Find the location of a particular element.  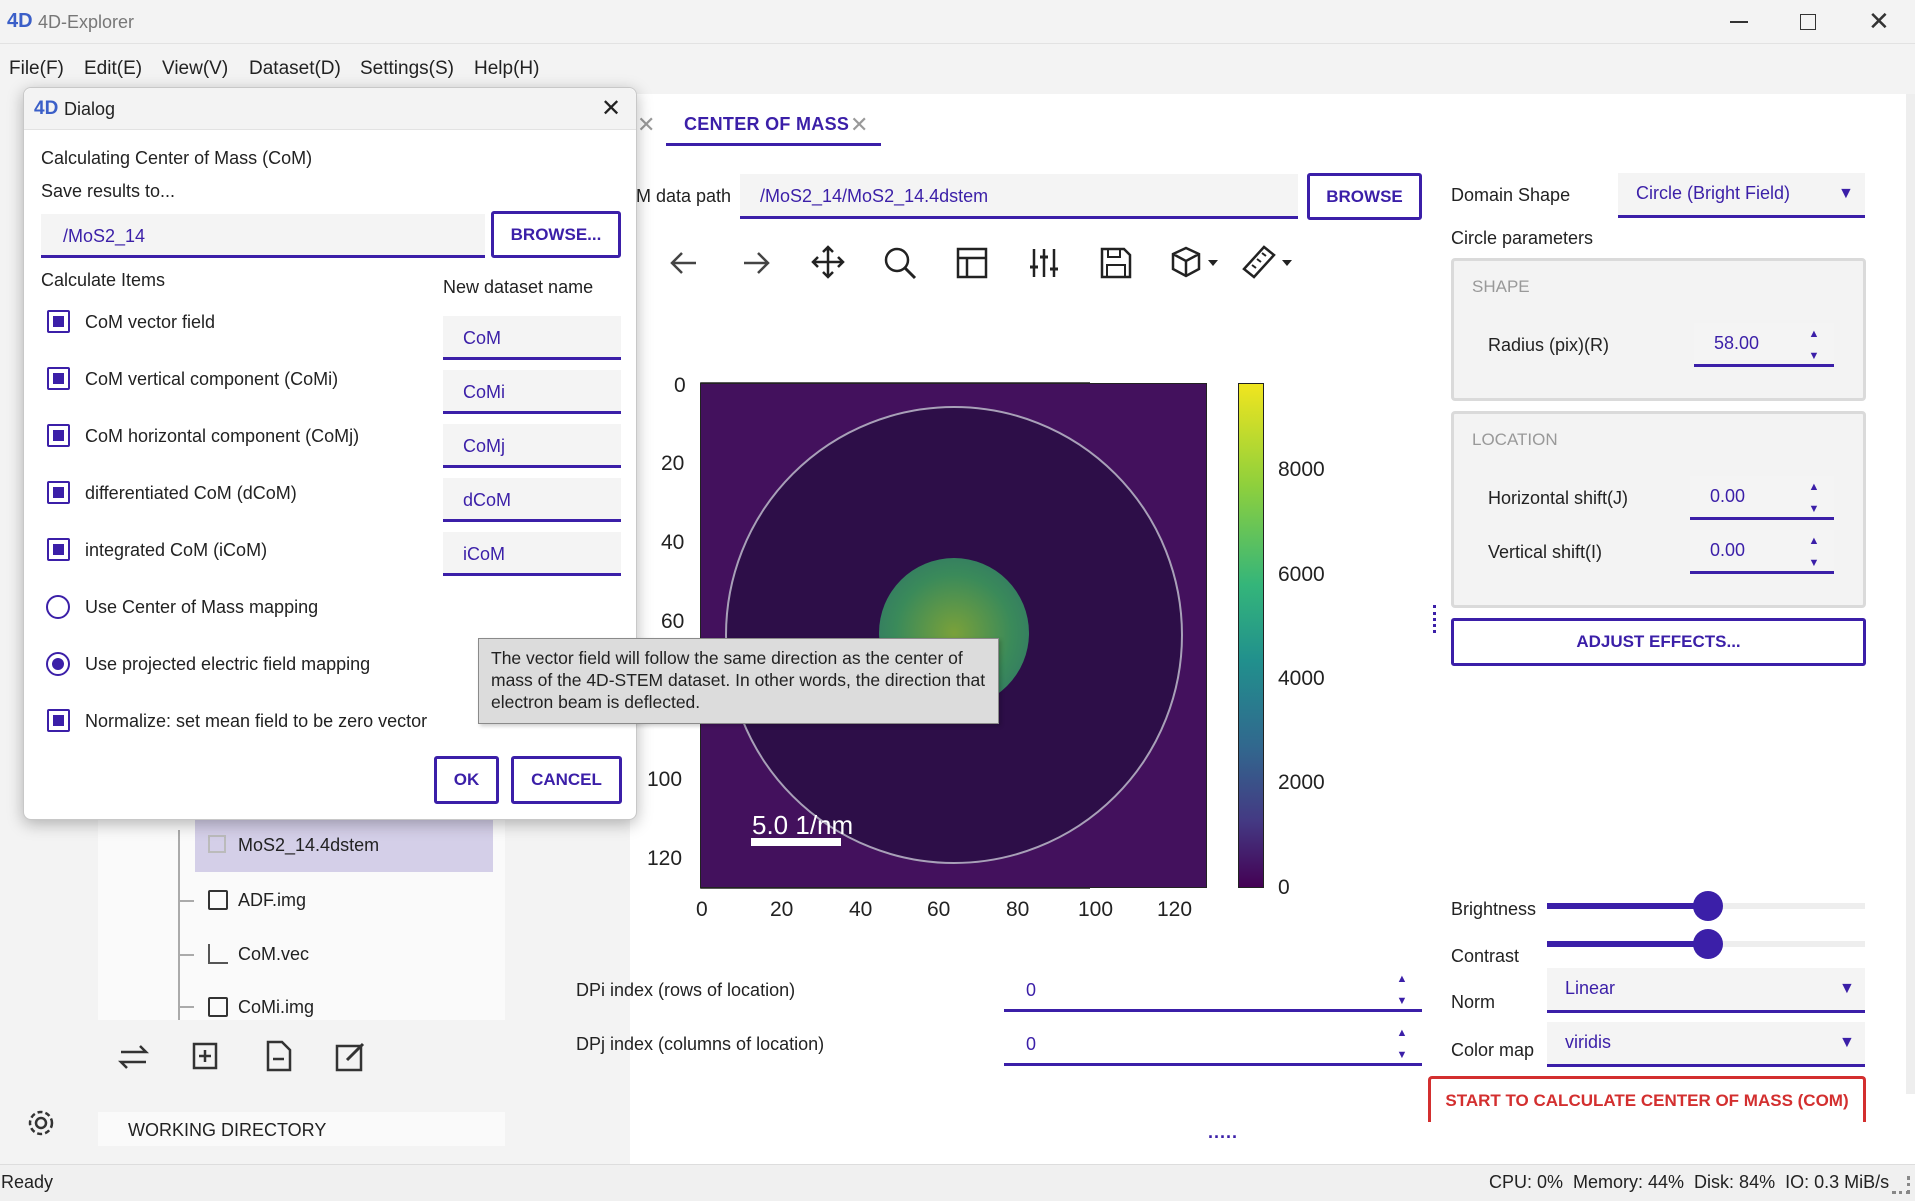

com-vector-label: CoM vector field is located at coordinates (150, 322).